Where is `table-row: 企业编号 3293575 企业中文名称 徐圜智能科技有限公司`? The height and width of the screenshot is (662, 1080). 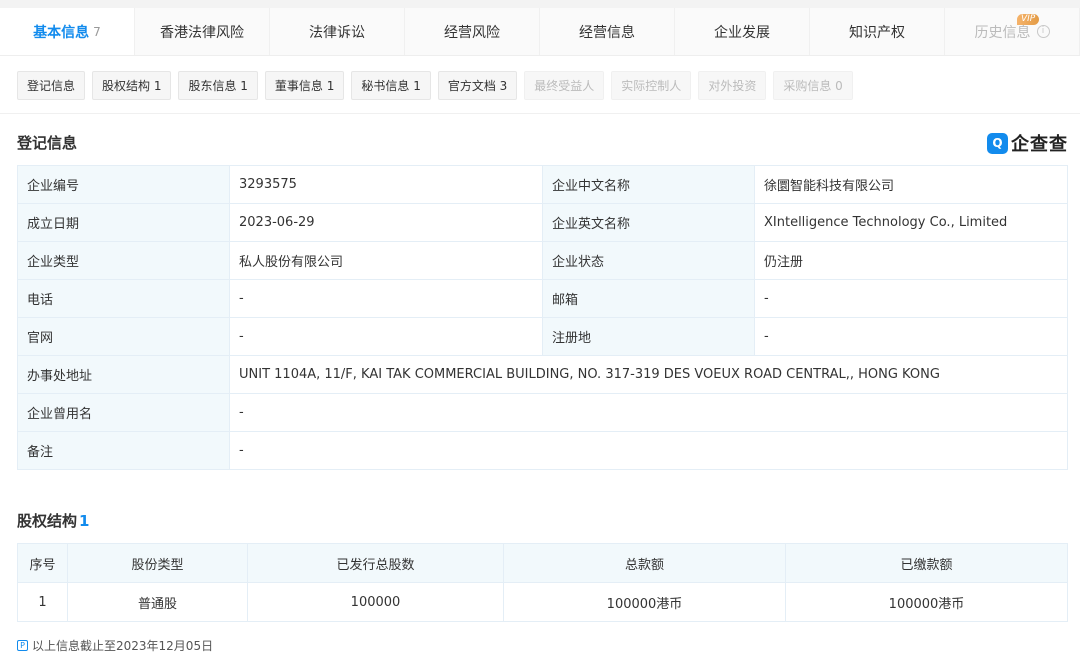
table-row: 企业编号 3293575 企业中文名称 徐圜智能科技有限公司 is located at coordinates (542, 184).